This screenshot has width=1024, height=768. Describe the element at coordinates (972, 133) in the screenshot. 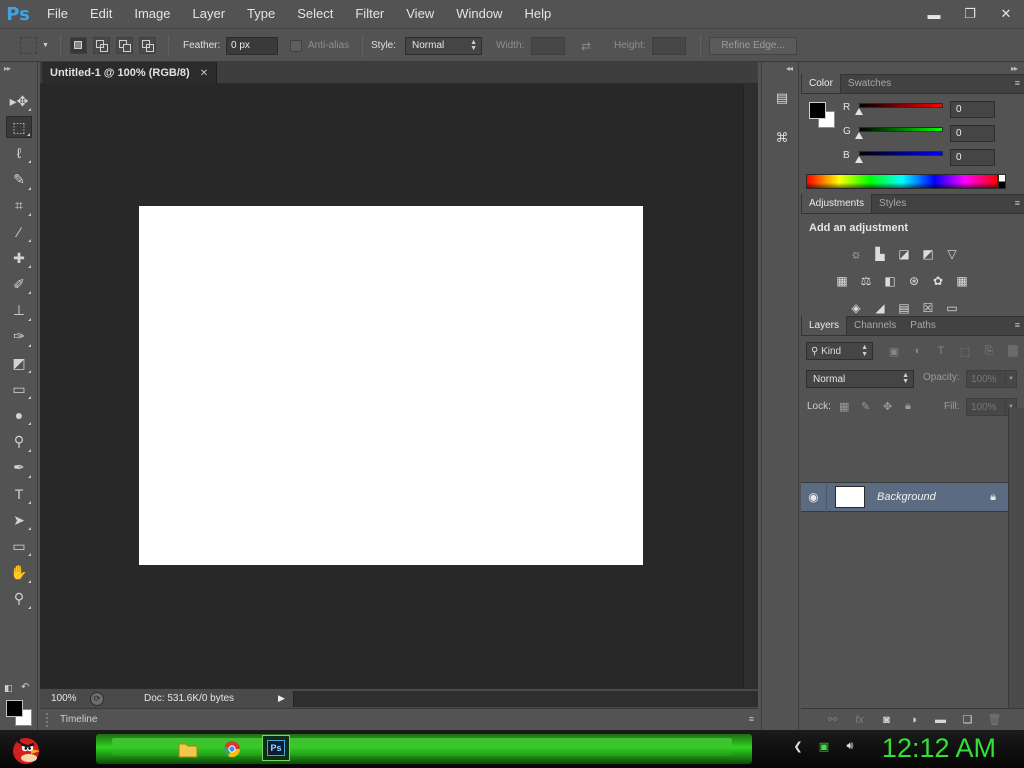

I see `green-value-input: 0` at that location.